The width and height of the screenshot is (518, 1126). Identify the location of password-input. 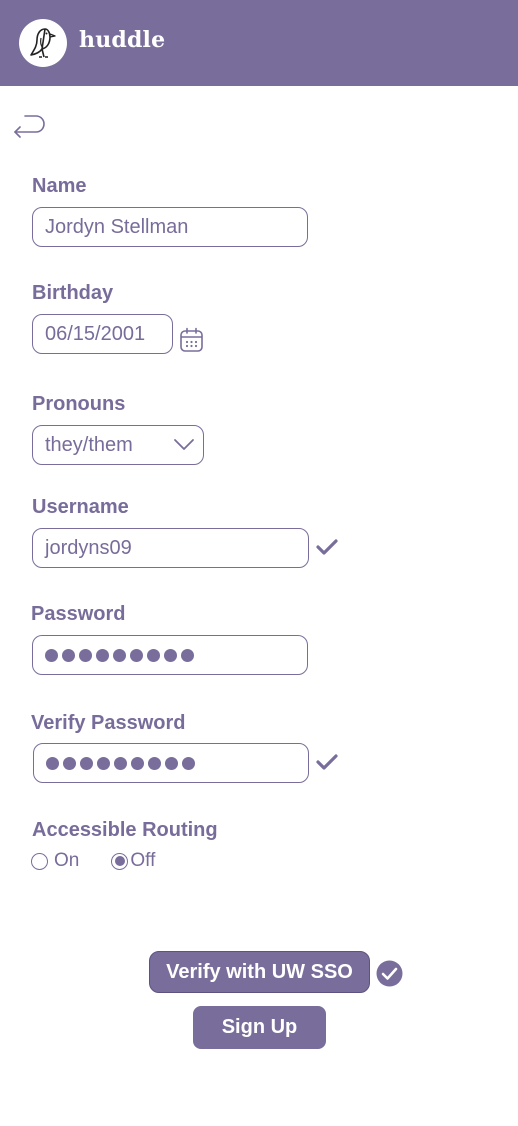
(170, 655).